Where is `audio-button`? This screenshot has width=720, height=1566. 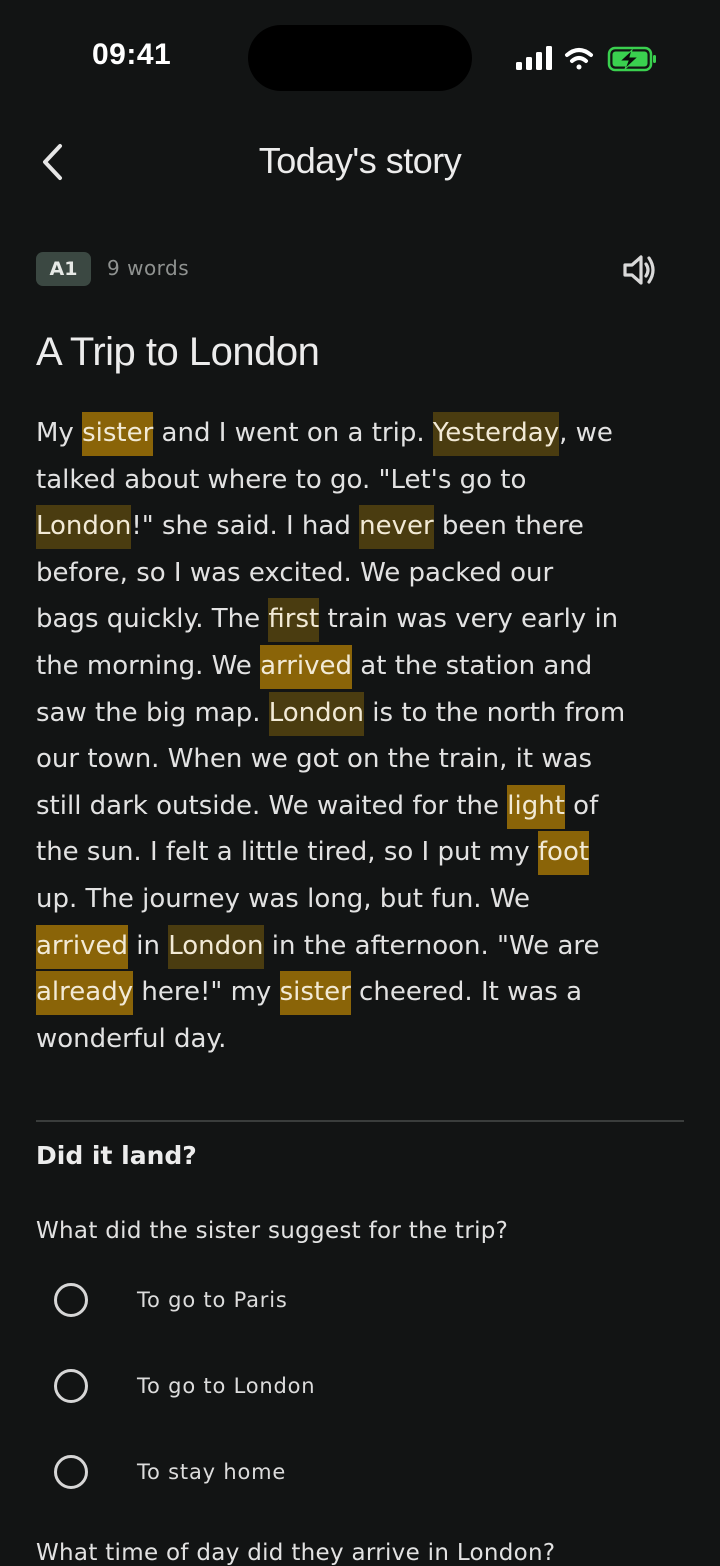 audio-button is located at coordinates (640, 270).